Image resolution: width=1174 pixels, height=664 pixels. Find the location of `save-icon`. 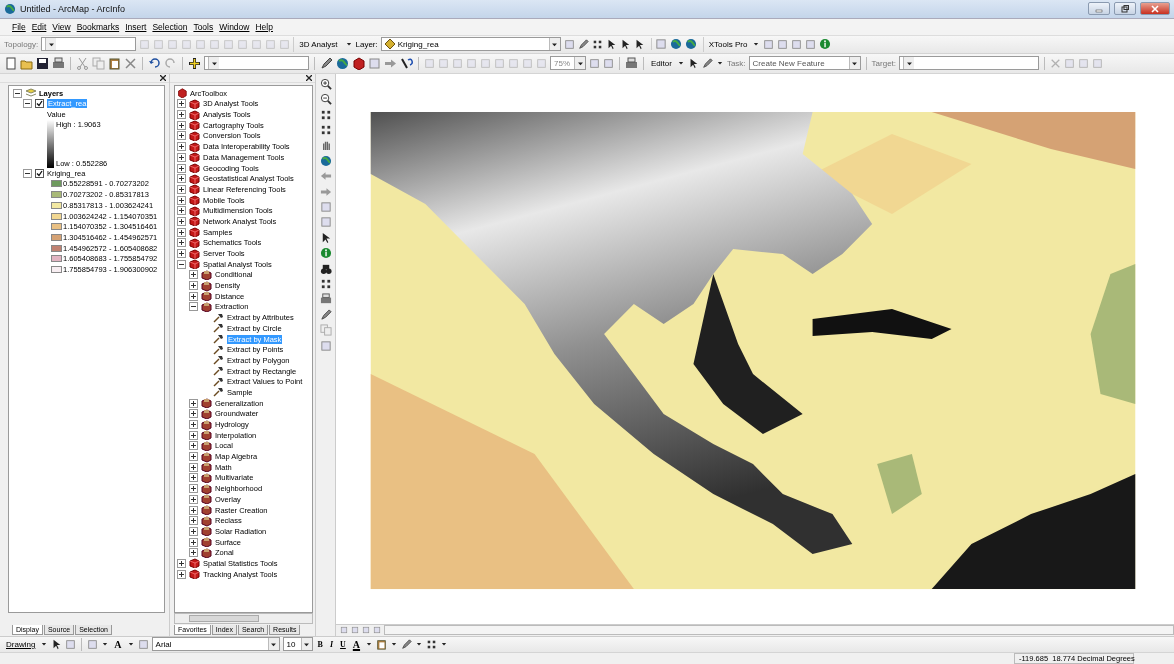

save-icon is located at coordinates (42, 63).